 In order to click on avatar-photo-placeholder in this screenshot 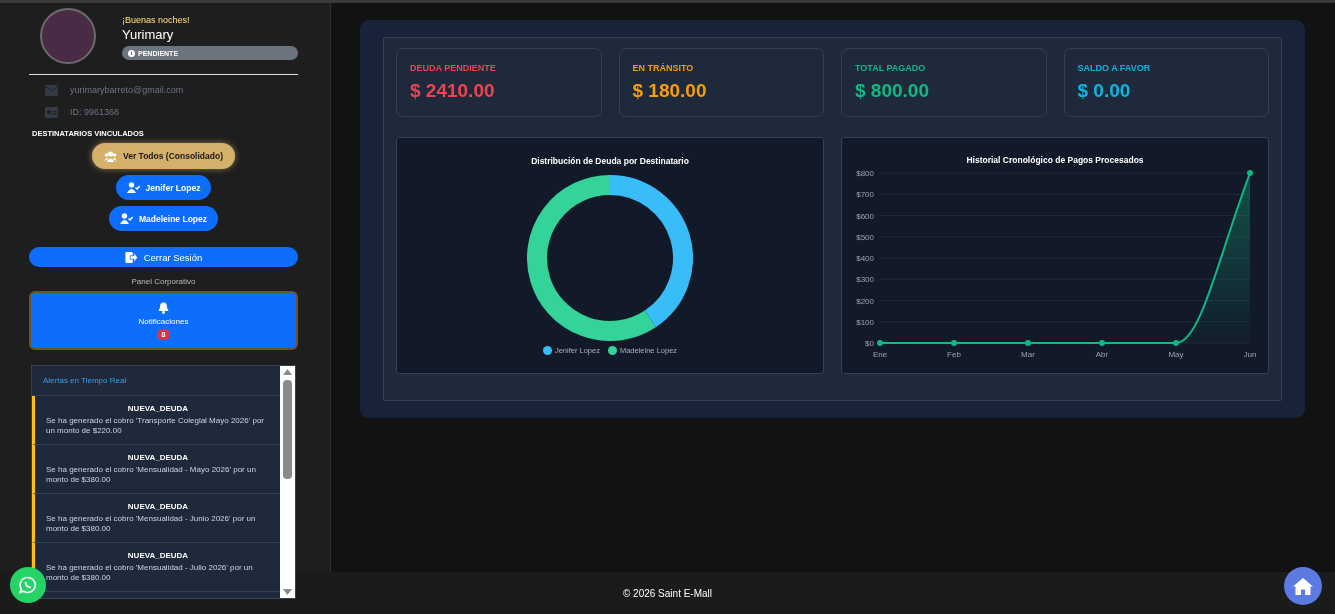, I will do `click(68, 36)`.